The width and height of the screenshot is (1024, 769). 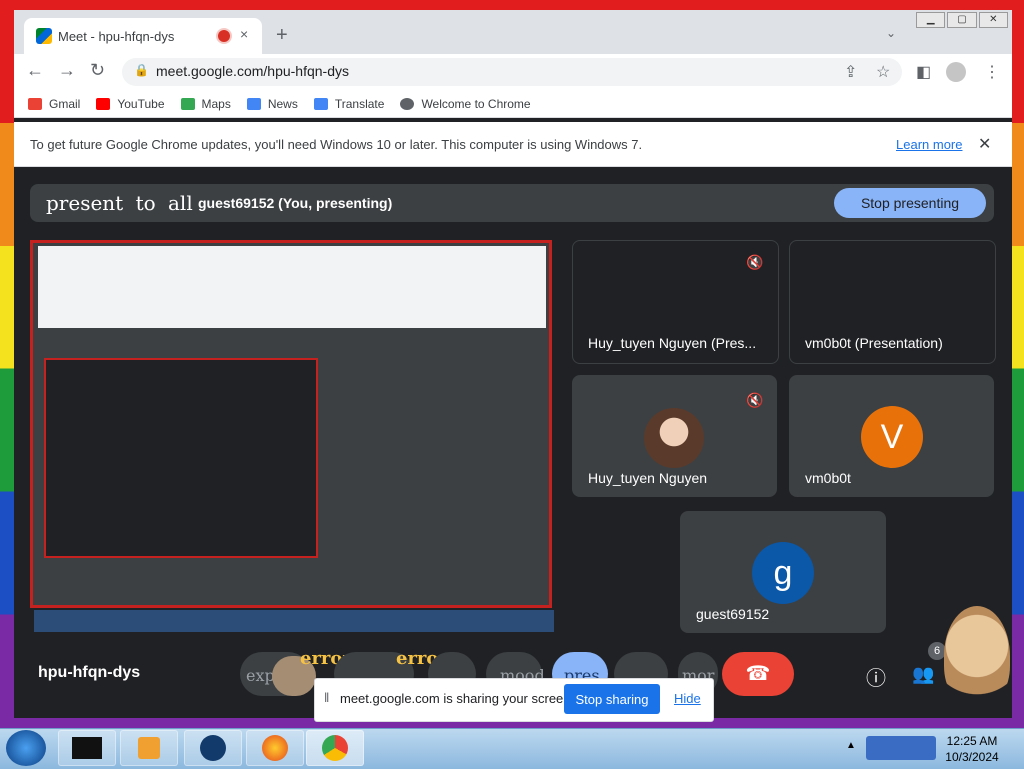 I want to click on youtube-icon, so click(x=103, y=103).